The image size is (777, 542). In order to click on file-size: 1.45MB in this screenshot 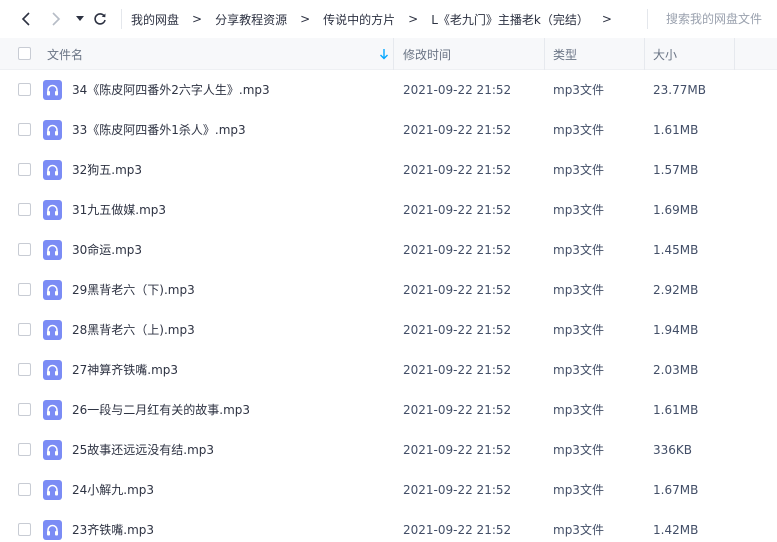, I will do `click(676, 250)`.